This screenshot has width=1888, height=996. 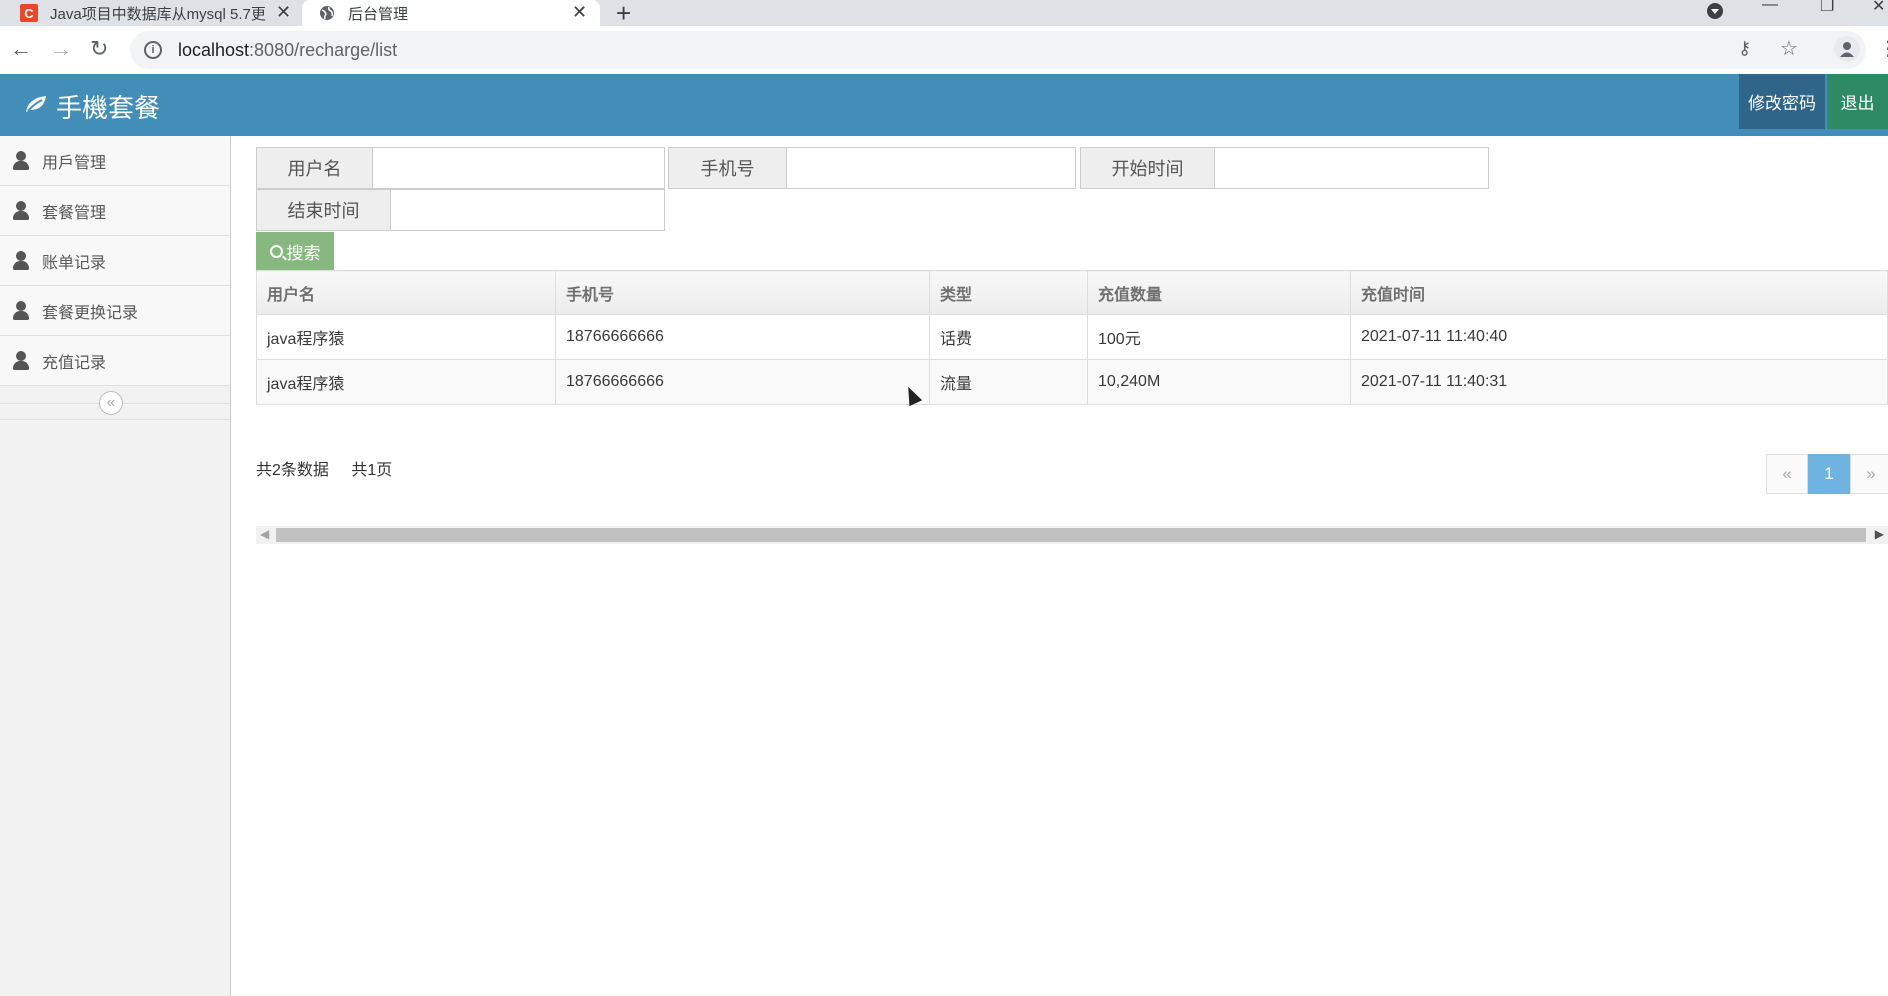 I want to click on column-header: 充值时间, so click(x=1619, y=292).